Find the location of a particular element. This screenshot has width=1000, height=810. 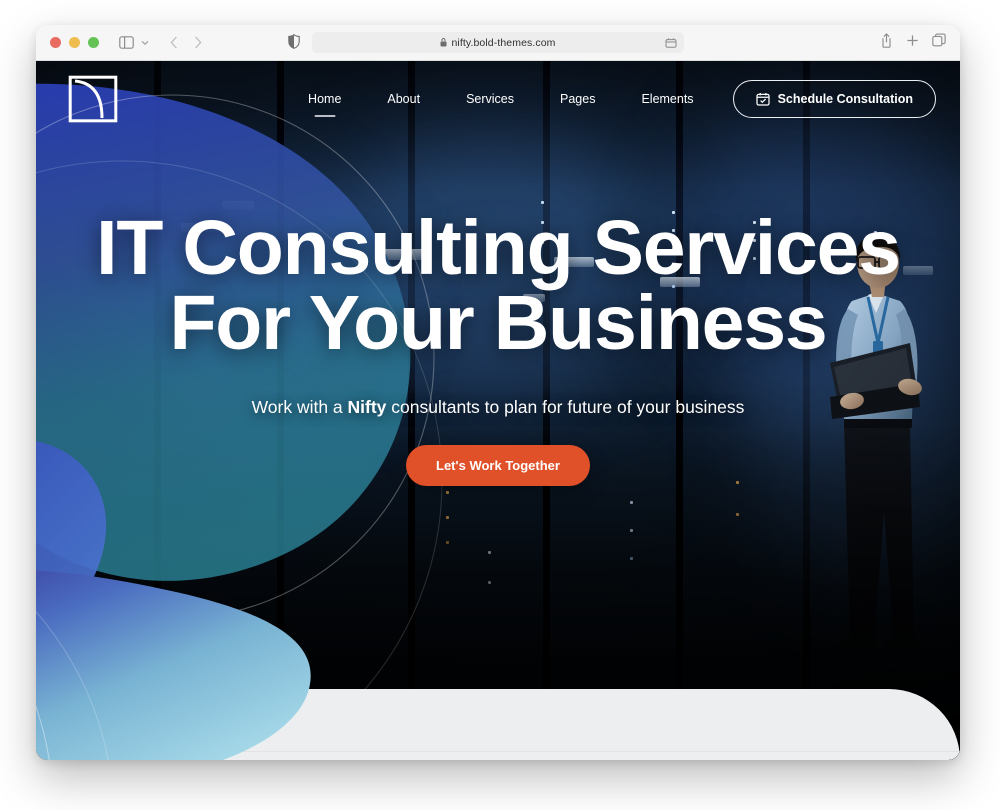

nav-label-pages: Pages is located at coordinates (578, 99).